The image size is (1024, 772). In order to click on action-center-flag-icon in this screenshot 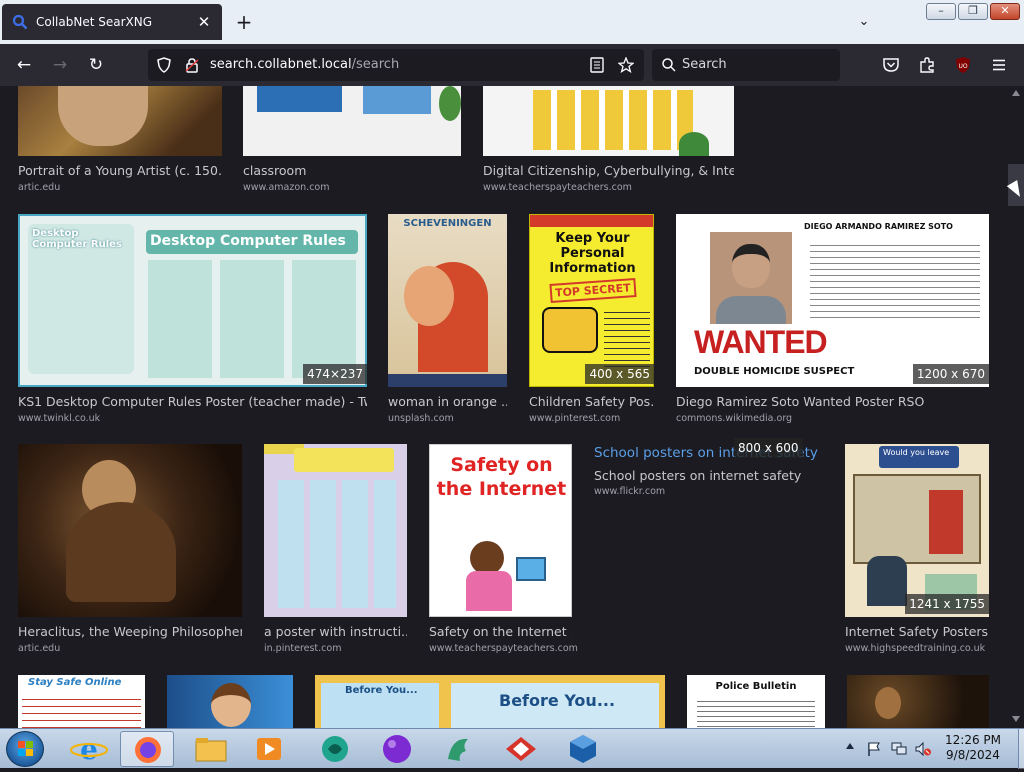, I will do `click(874, 749)`.